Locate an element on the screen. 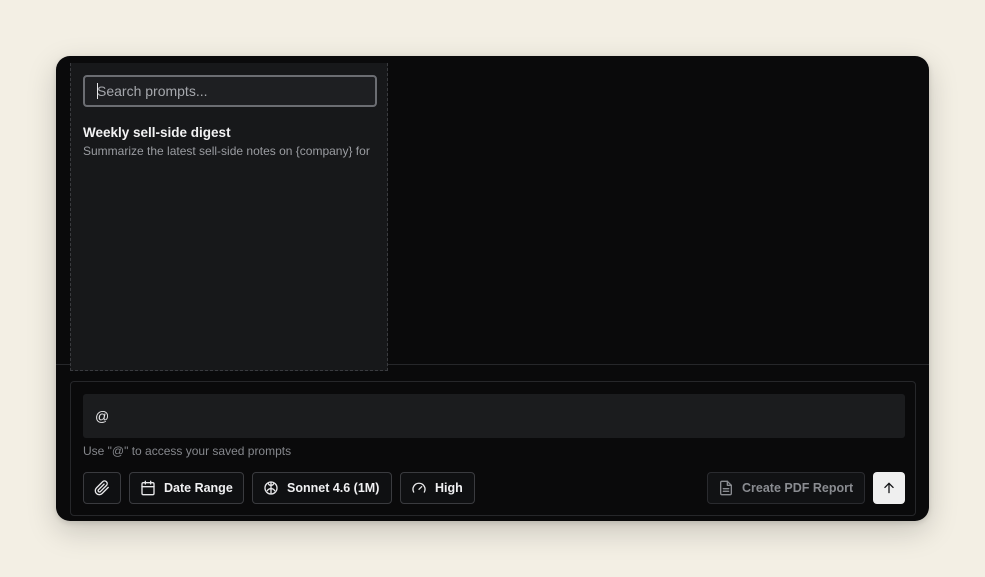 This screenshot has height=577, width=985. model-selector-button: Sonnet 4.6 (1M) is located at coordinates (322, 488).